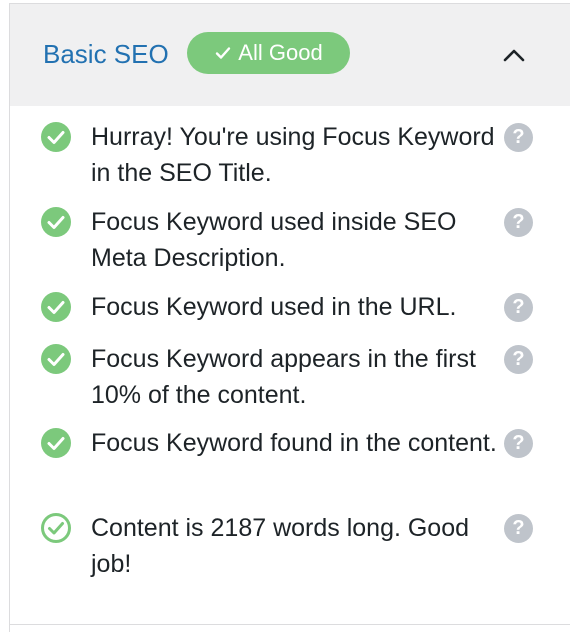  Describe the element at coordinates (274, 307) in the screenshot. I see `item-text: Focus Keyword used in the URL.` at that location.